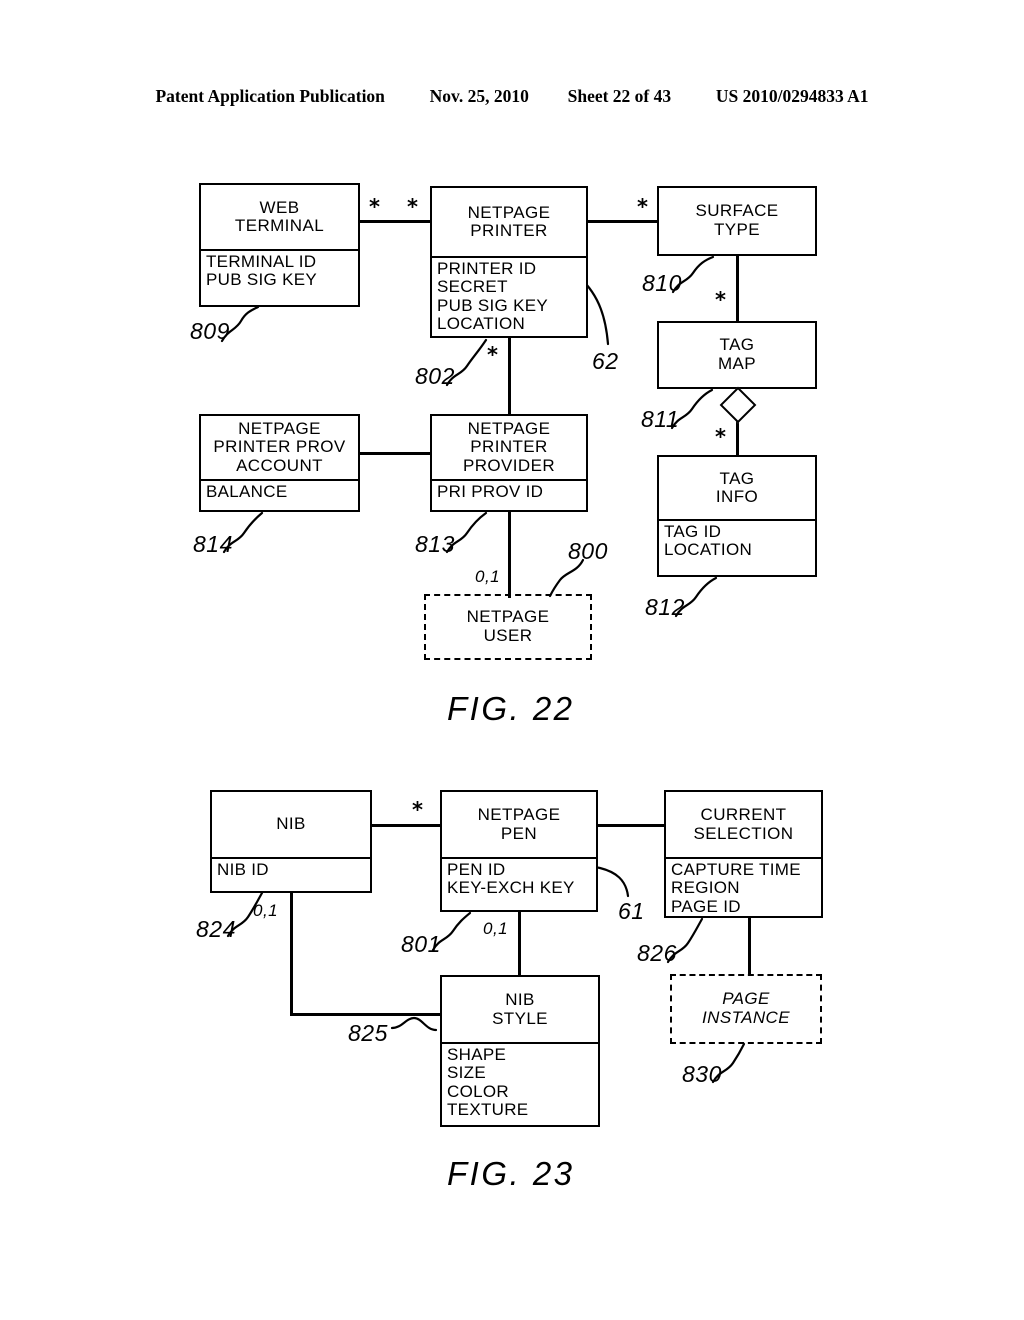 The width and height of the screenshot is (1024, 1320). I want to click on connector-netpagepen-currentselection, so click(631, 825).